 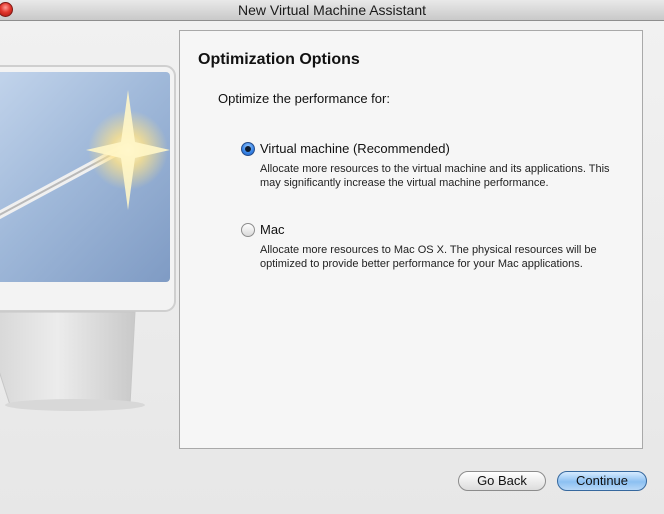 I want to click on panel-heading: Optimization Options, so click(x=279, y=59).